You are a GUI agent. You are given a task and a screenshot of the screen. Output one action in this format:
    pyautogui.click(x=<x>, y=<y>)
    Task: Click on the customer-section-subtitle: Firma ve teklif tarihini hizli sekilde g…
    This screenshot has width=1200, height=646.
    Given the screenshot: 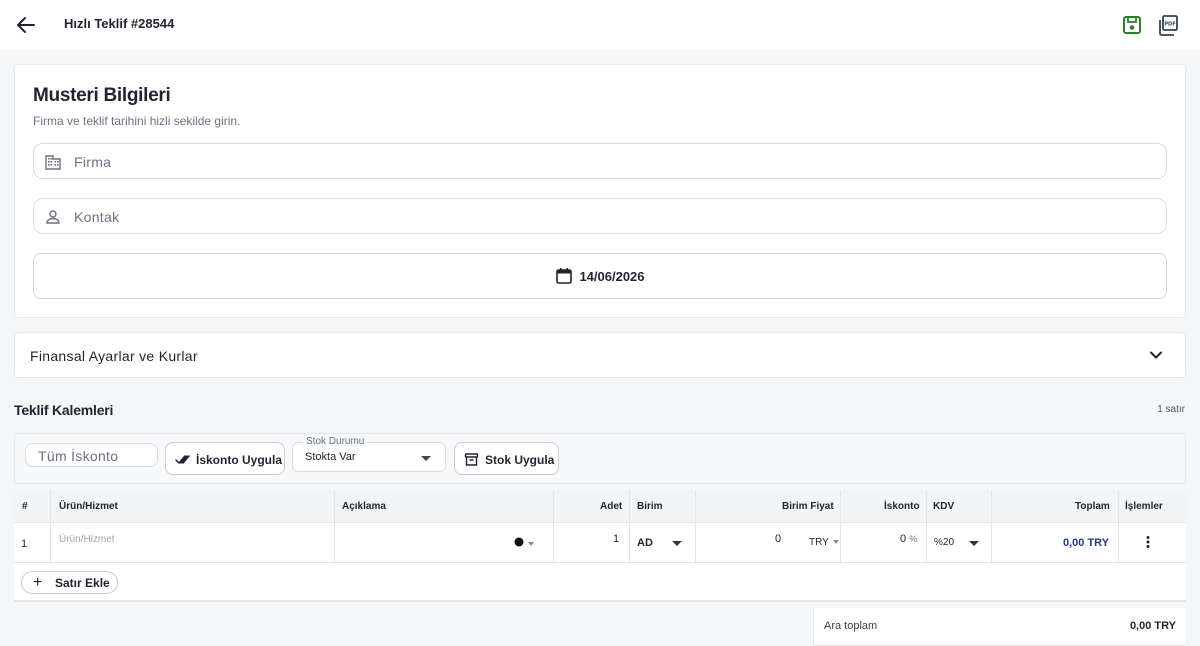 What is the action you would take?
    pyautogui.click(x=137, y=121)
    